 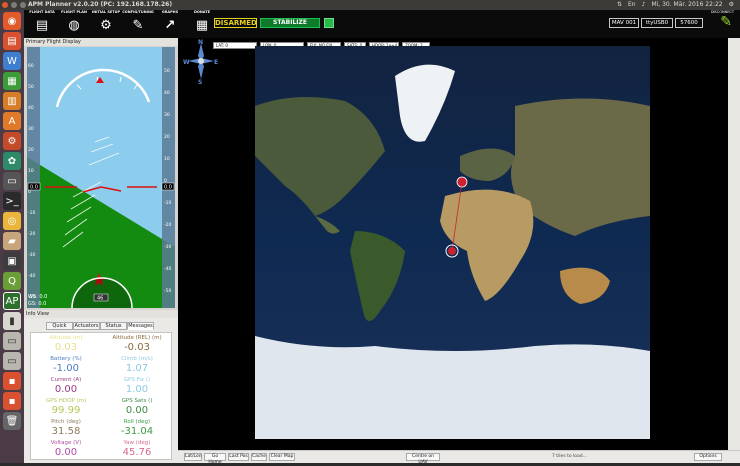 I want to click on mav-id: MAV 001, so click(x=624, y=23).